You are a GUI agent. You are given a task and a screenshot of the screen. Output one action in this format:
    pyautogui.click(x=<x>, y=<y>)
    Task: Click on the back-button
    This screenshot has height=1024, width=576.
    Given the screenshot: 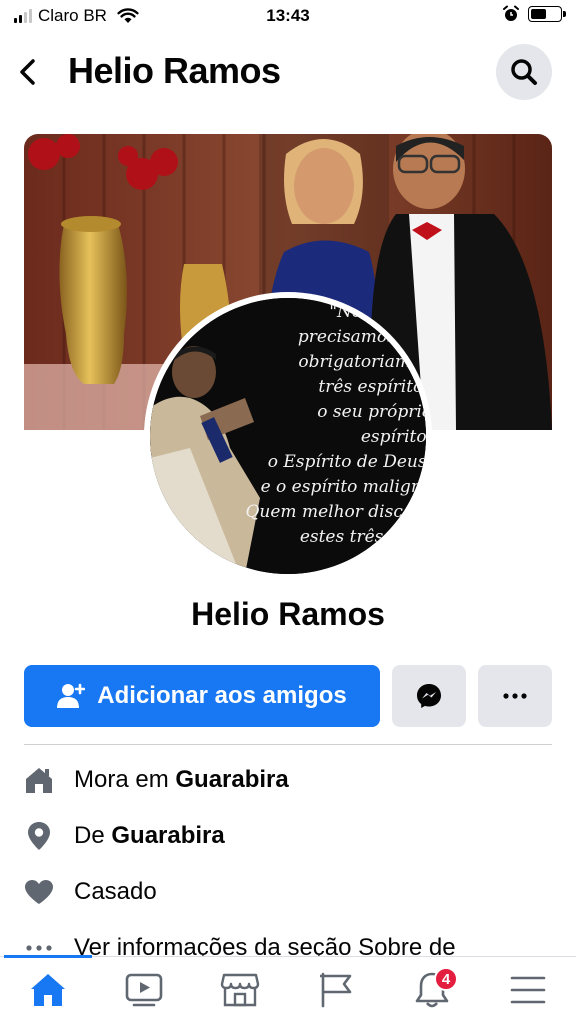 What is the action you would take?
    pyautogui.click(x=28, y=72)
    